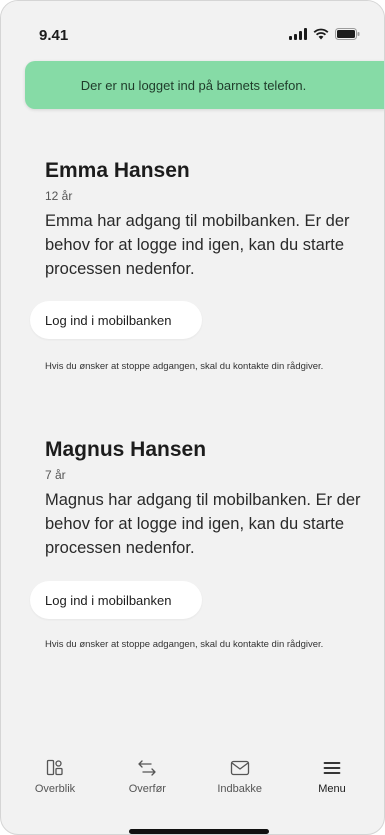 Image resolution: width=385 pixels, height=835 pixels. I want to click on tab-label: Menu, so click(332, 789).